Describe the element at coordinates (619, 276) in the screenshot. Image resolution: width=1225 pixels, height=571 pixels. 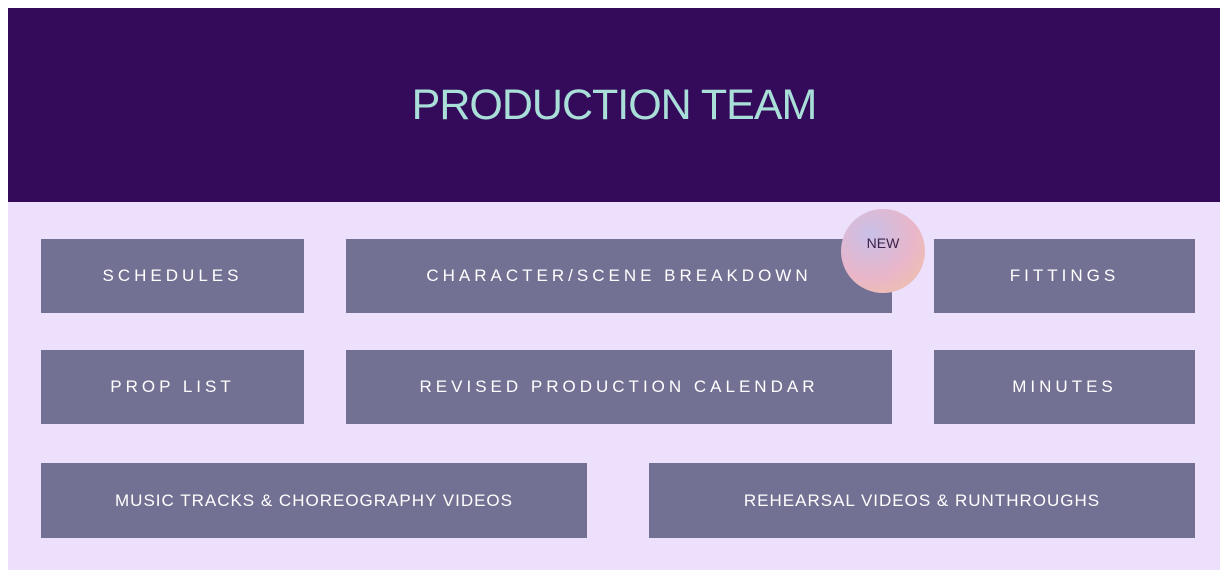
I see `character-scene-breakdown-button: CHARACTER/SCENE BREAKDOWN` at that location.